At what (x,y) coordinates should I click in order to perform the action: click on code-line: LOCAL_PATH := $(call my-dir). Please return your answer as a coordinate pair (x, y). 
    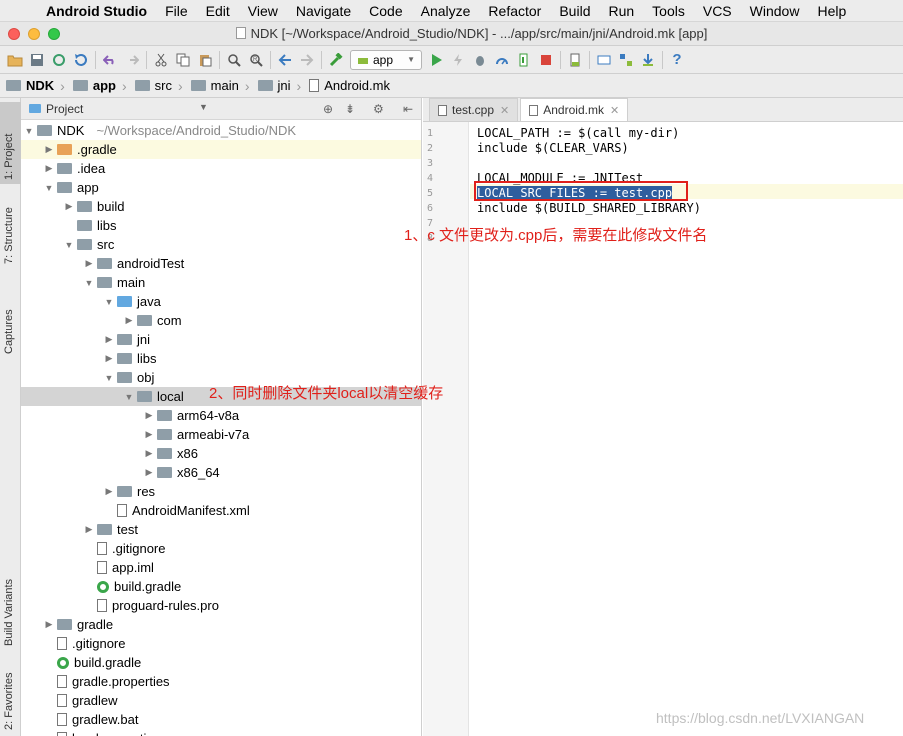
    Looking at the image, I should click on (578, 133).